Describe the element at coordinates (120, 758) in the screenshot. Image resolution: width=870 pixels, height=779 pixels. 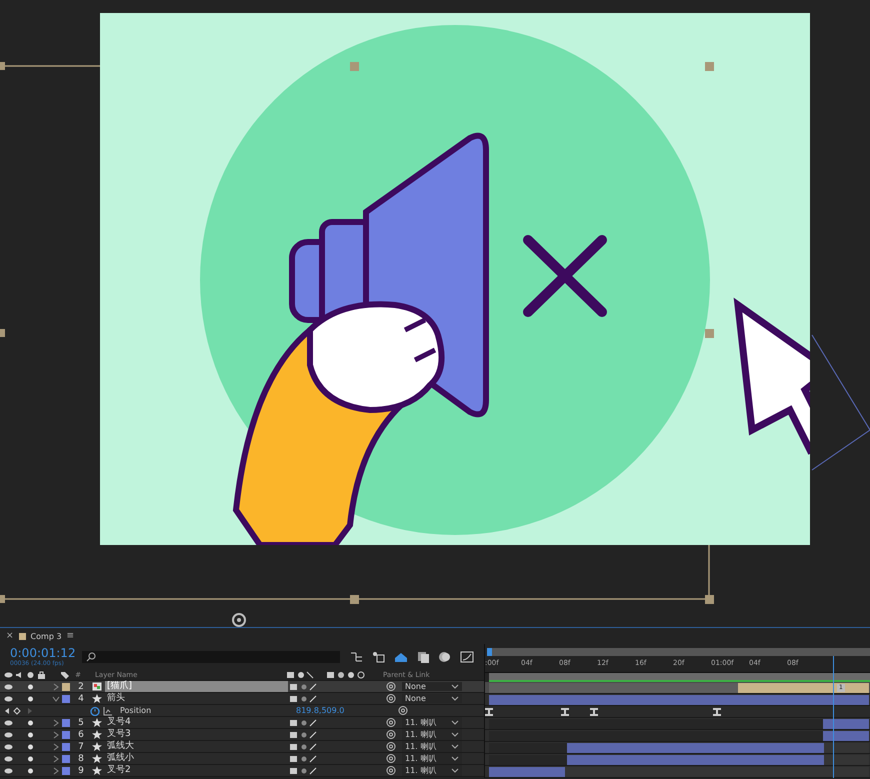
I see `layer-name: 弧线小` at that location.